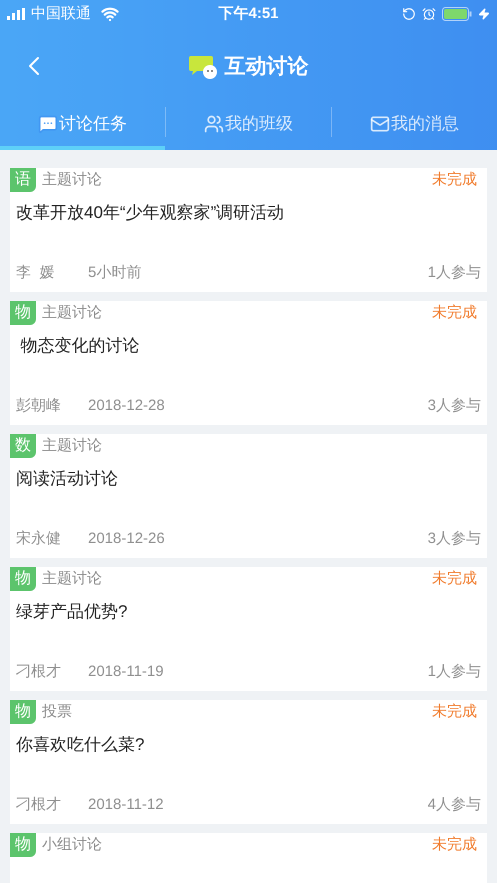 Image resolution: width=497 pixels, height=883 pixels. Describe the element at coordinates (127, 538) in the screenshot. I see `post-time: 2018-12-26` at that location.